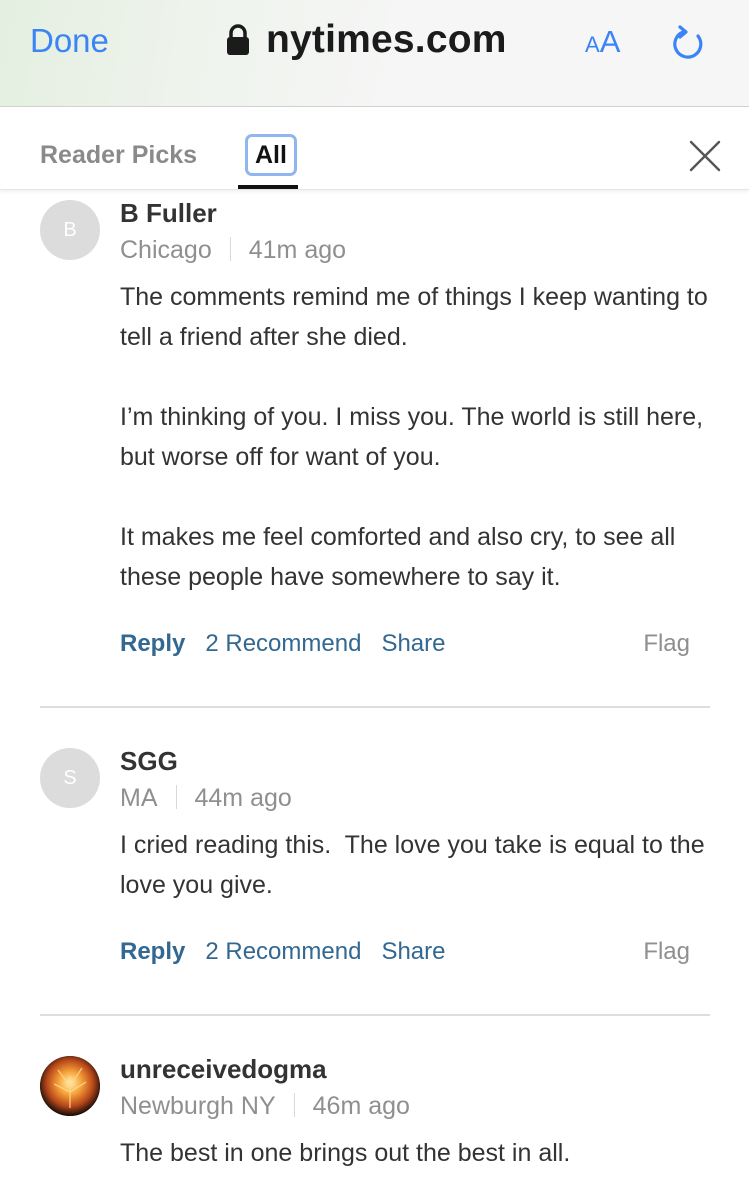  I want to click on comment-meta: MA 44m ago, so click(206, 798).